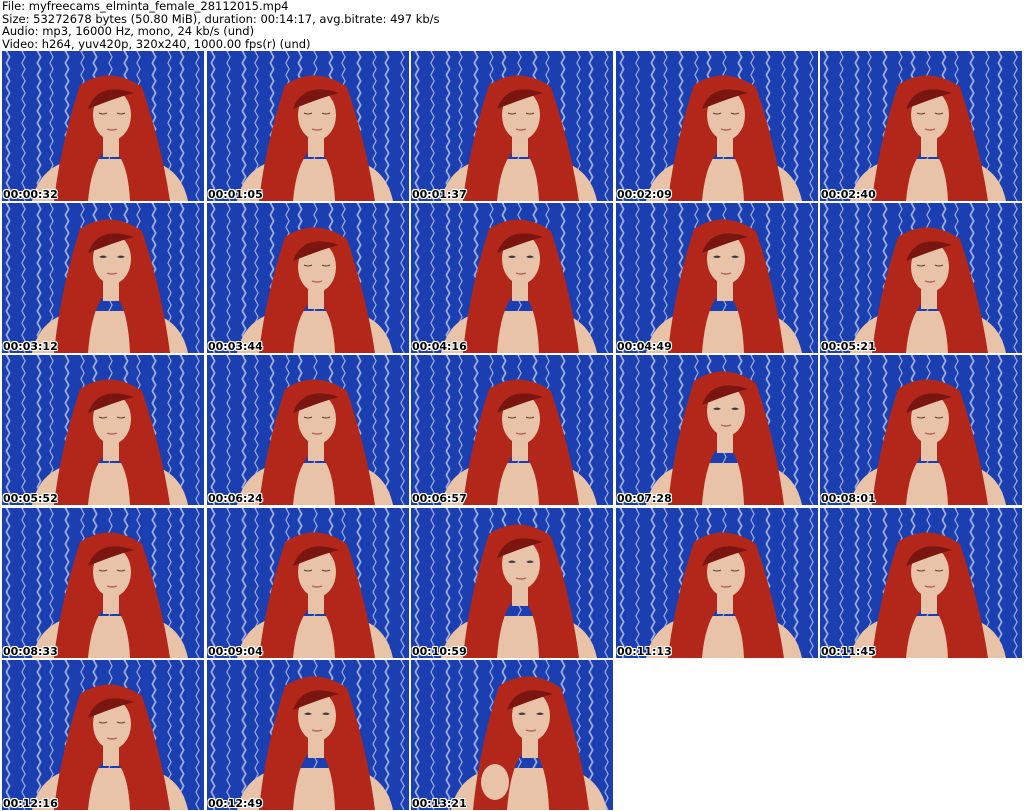 The image size is (1024, 811). I want to click on thumbnail-timestamp: 00:05:52, so click(30, 498).